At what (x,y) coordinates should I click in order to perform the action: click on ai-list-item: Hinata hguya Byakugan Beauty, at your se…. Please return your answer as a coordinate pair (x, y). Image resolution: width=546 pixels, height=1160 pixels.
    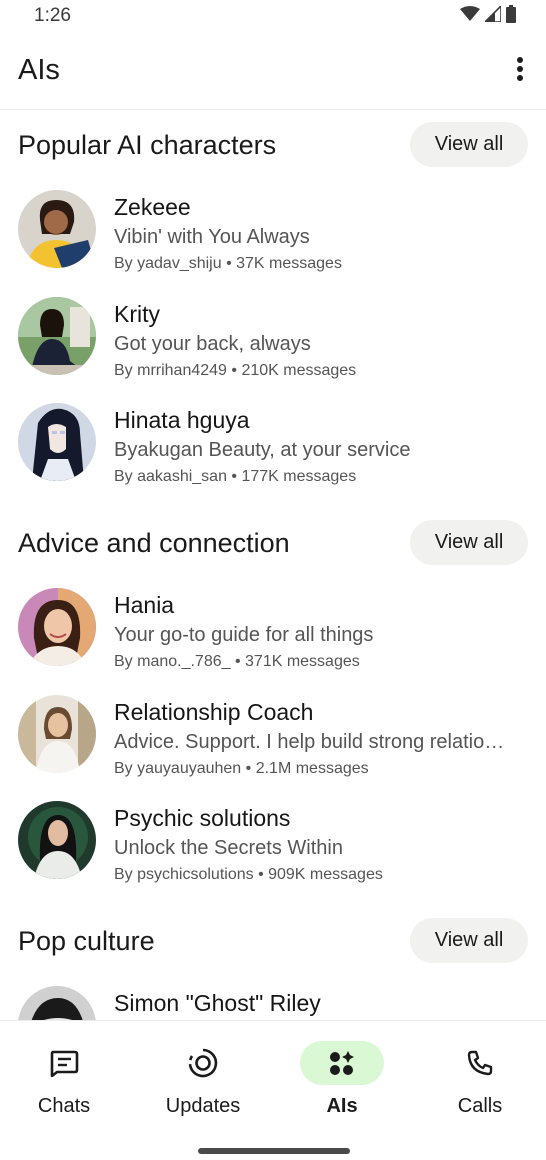
    Looking at the image, I should click on (273, 449).